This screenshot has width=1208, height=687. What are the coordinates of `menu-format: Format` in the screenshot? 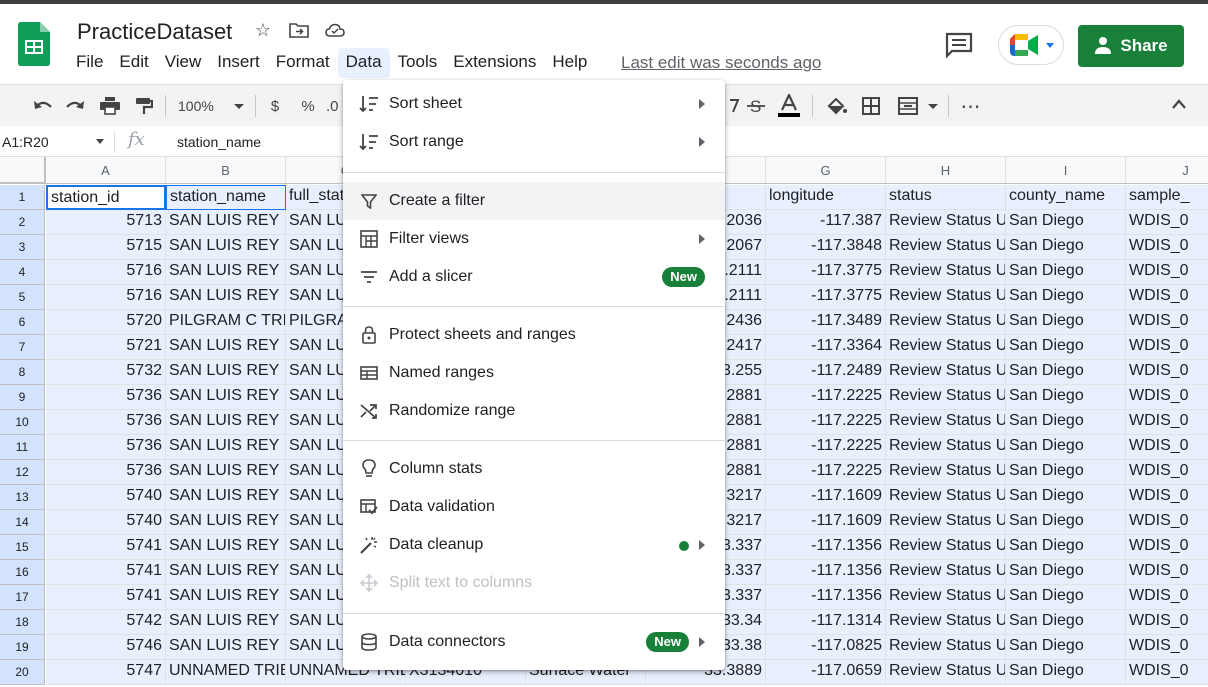 It's located at (303, 63).